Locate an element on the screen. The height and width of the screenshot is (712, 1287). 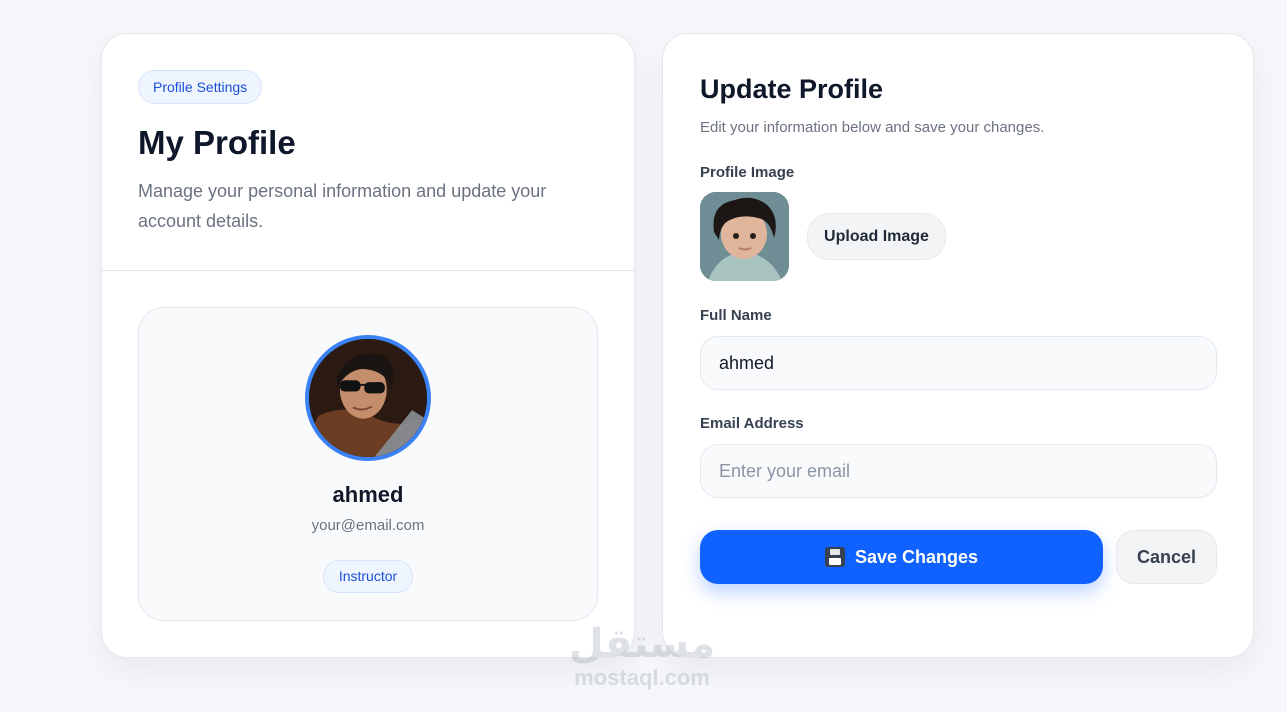
page-title: My Profile is located at coordinates (217, 142).